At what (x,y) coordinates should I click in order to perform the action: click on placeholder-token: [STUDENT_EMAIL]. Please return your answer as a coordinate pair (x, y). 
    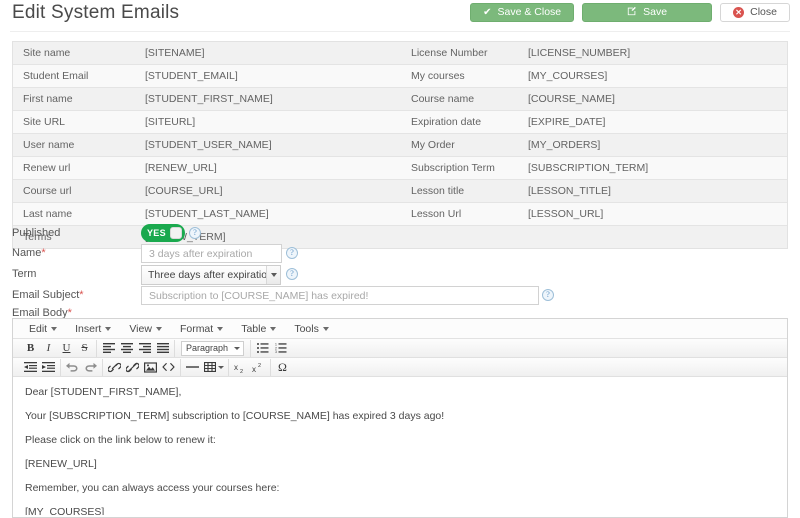
    Looking at the image, I should click on (268, 76).